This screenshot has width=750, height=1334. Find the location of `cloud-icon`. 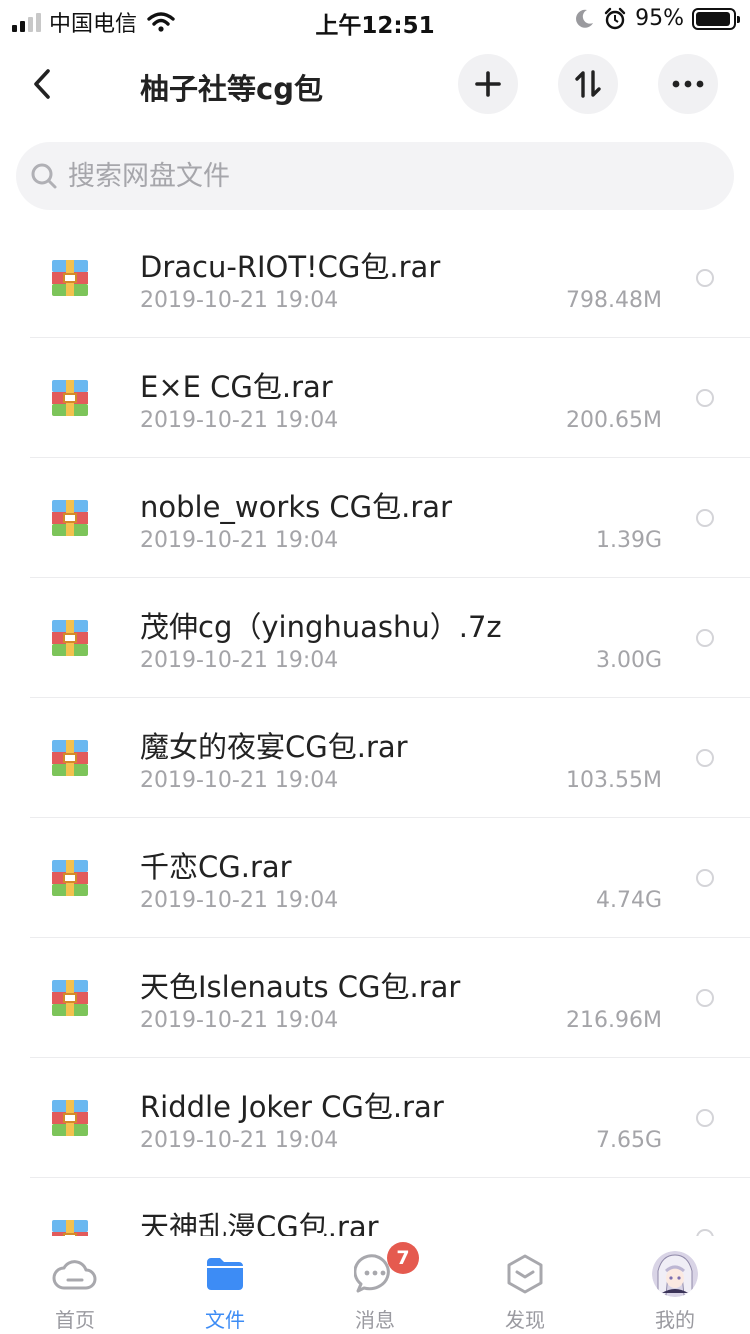

cloud-icon is located at coordinates (74, 1275).